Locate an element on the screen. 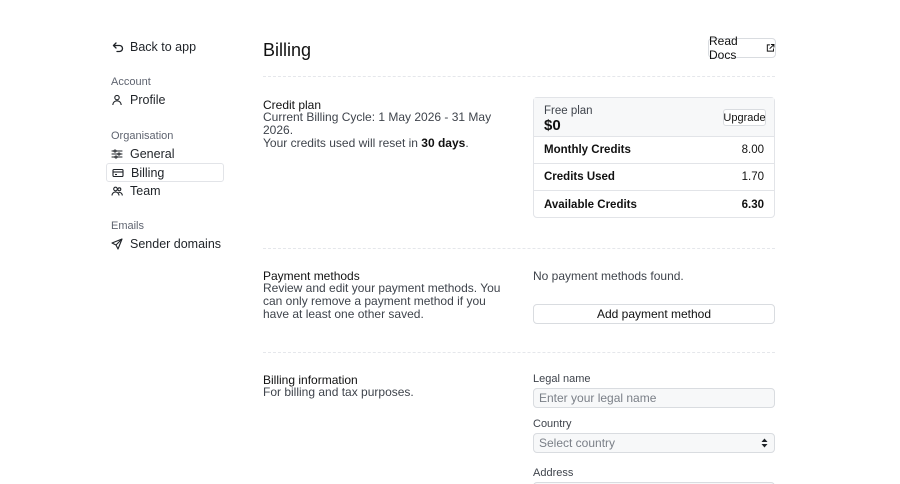 The image size is (900, 484). sliders-icon is located at coordinates (117, 153).